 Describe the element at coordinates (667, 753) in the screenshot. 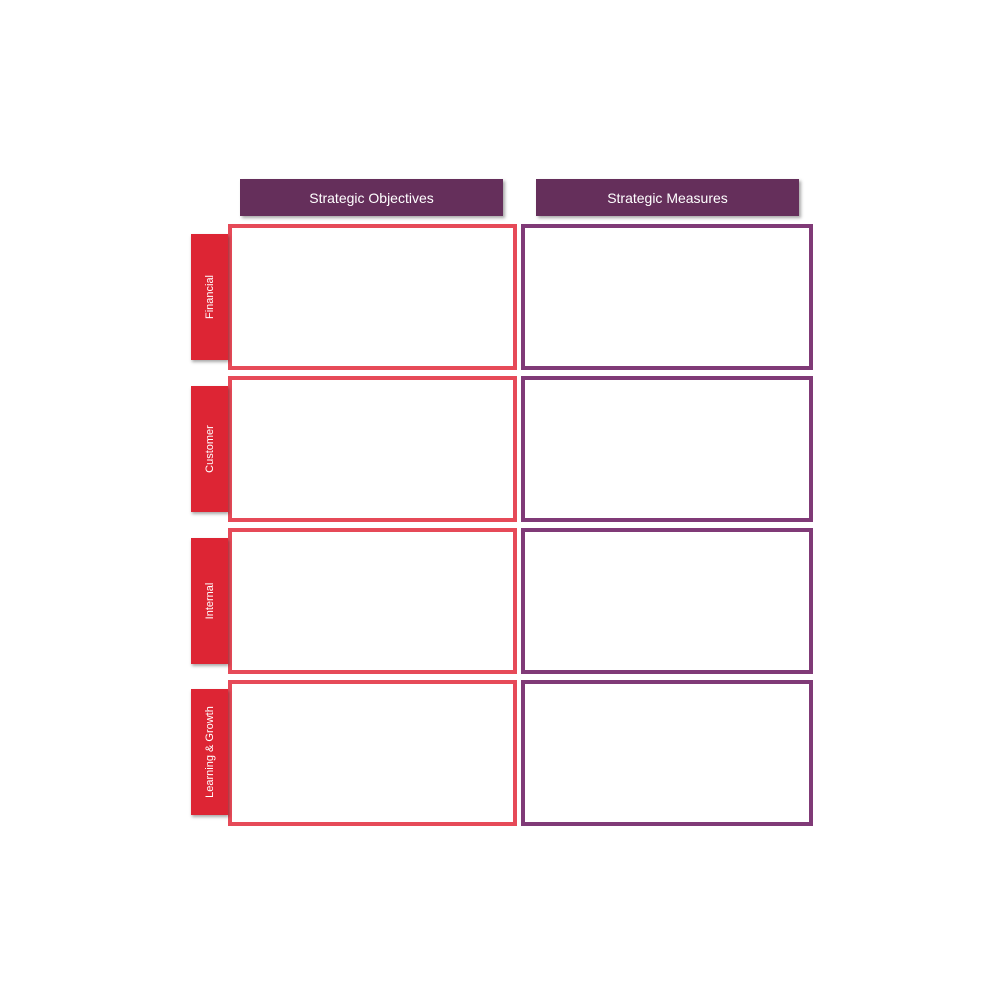

I see `learning-growth-measures-box` at that location.